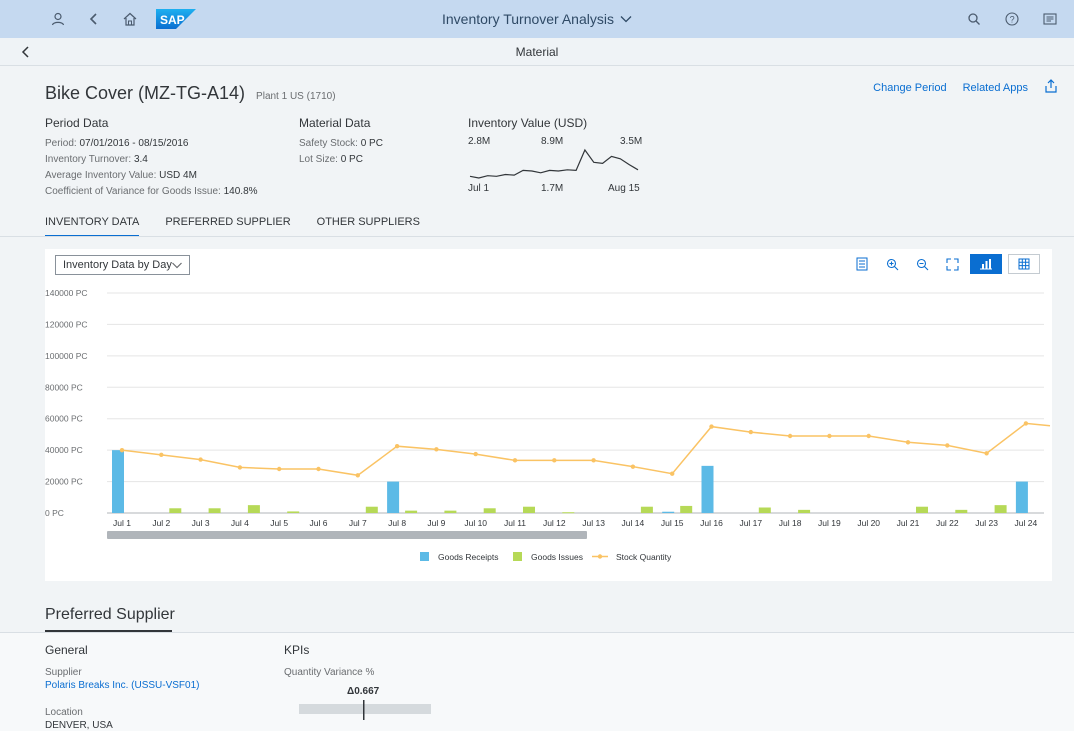  I want to click on share-icon, so click(1051, 87).